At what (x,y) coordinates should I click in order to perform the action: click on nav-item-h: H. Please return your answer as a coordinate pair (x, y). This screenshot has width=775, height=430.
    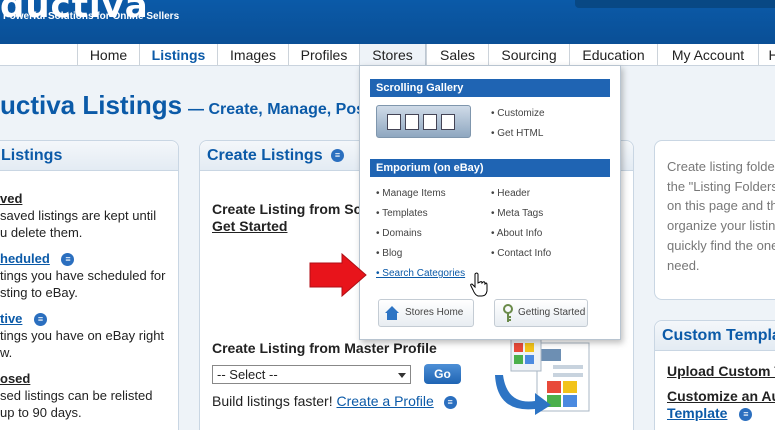
    Looking at the image, I should click on (766, 55).